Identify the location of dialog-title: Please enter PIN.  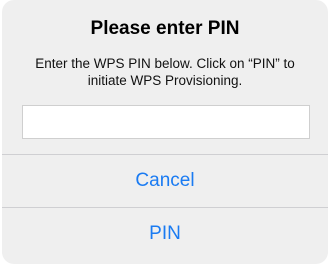
(165, 28).